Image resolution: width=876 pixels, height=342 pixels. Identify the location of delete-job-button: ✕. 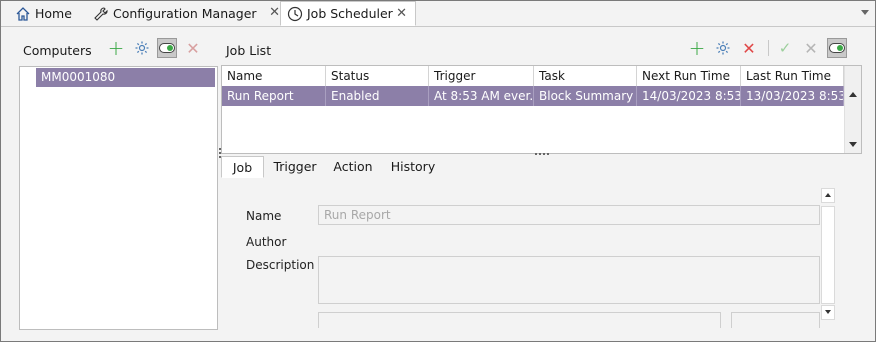
(749, 48).